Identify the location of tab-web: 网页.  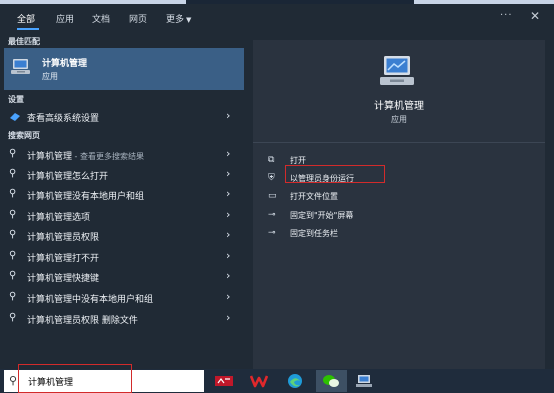
(138, 18).